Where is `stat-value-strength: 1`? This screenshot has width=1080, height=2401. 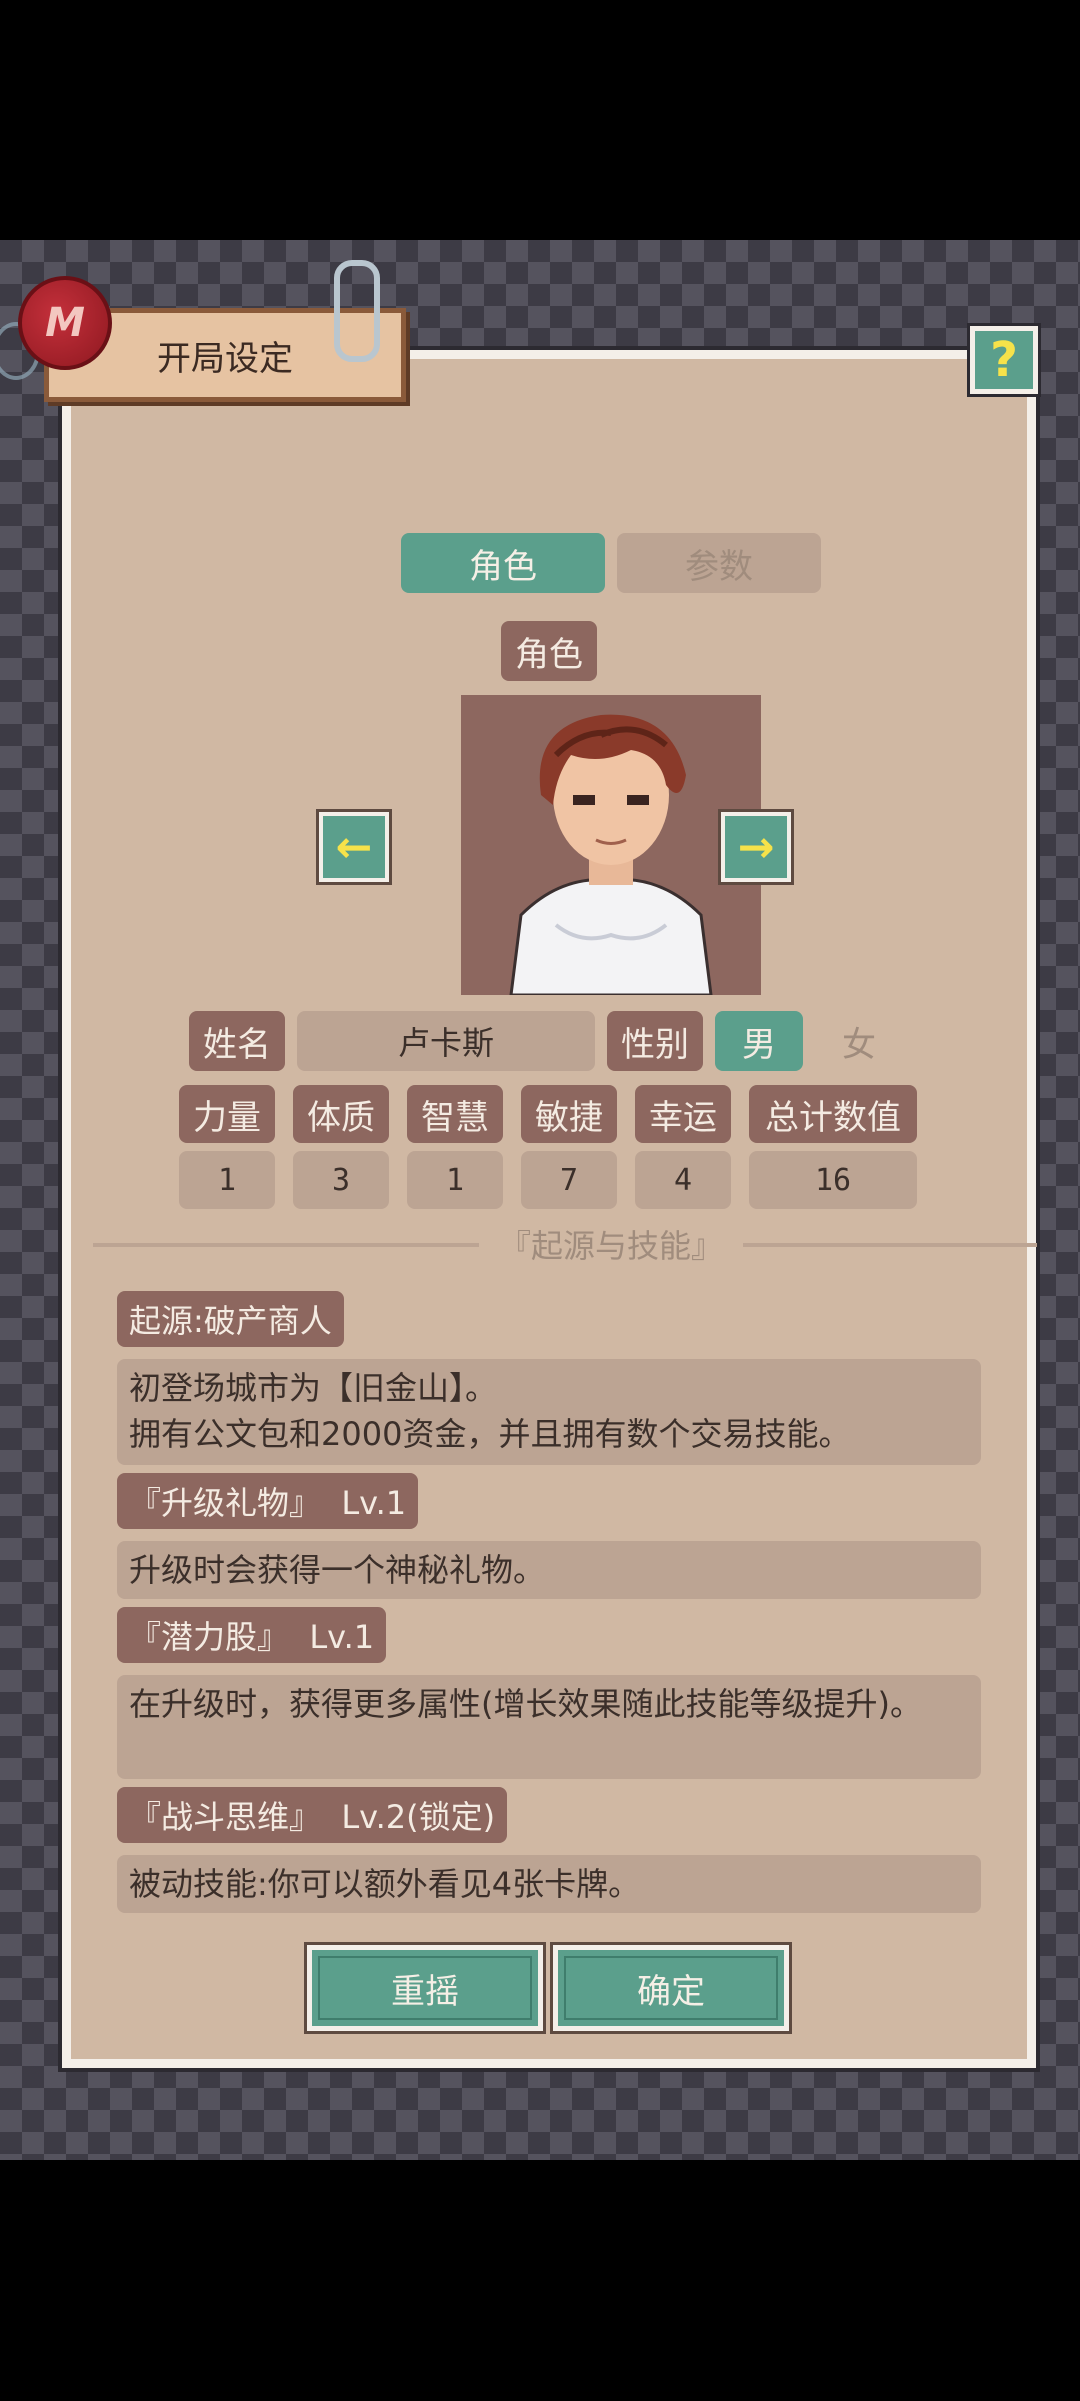
stat-value-strength: 1 is located at coordinates (227, 1180).